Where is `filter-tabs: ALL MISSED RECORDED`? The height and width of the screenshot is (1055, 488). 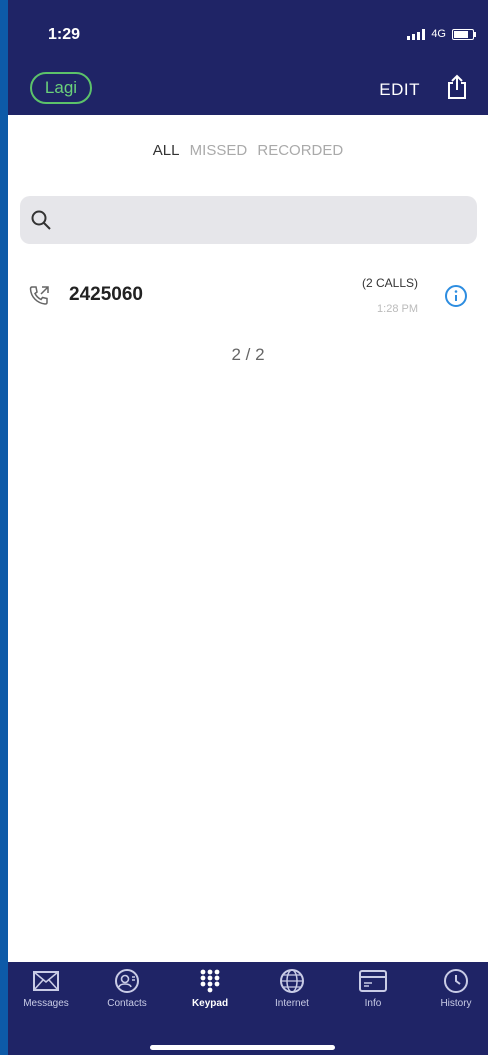
filter-tabs: ALL MISSED RECORDED is located at coordinates (248, 150).